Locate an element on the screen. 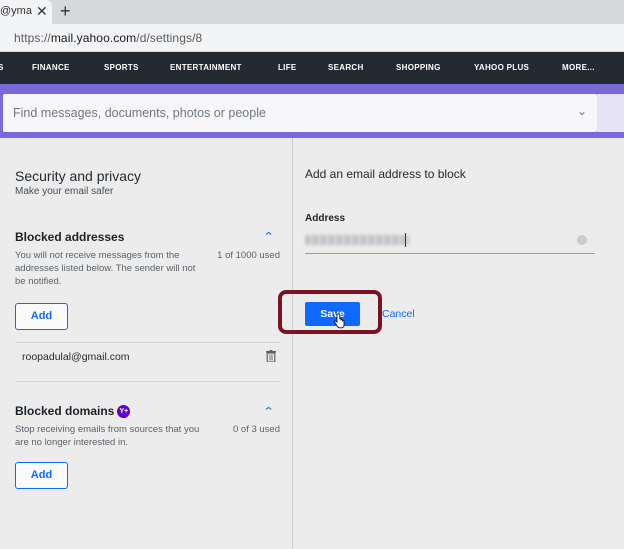 Image resolution: width=624 pixels, height=549 pixels. browser-tab-strip: @yma ✕ + is located at coordinates (312, 12).